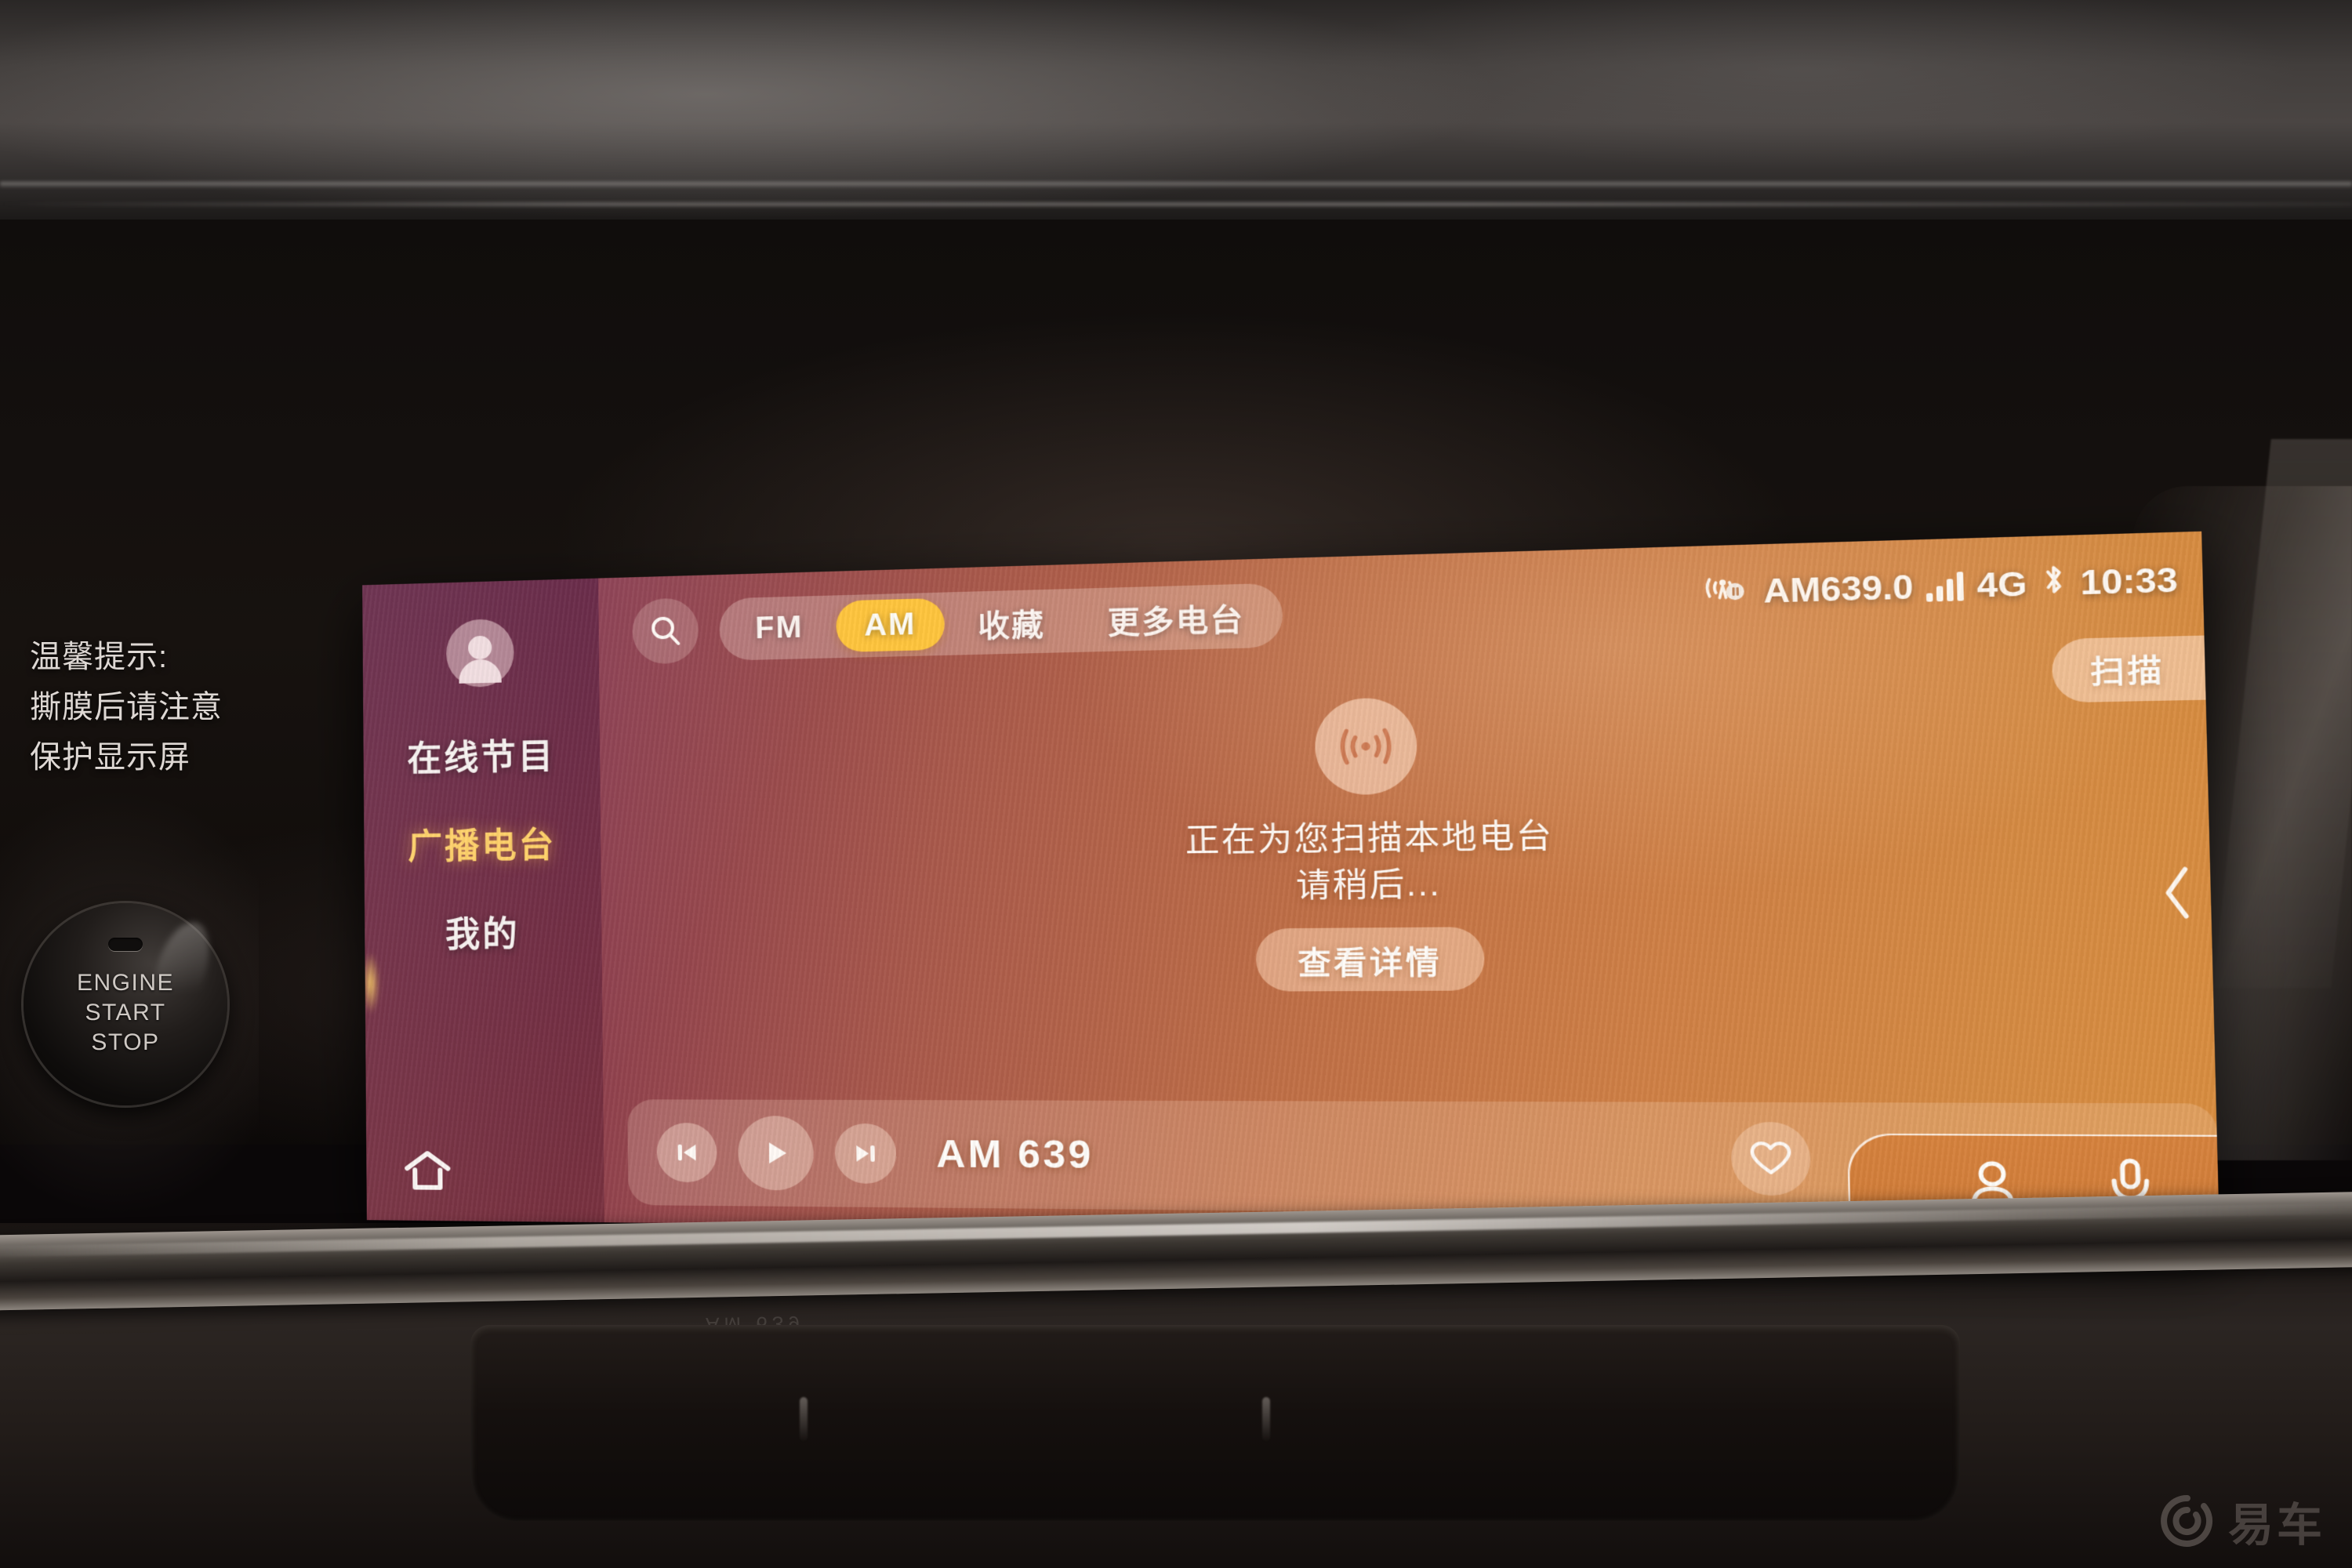 This screenshot has height=1568, width=2352. What do you see at coordinates (1177, 617) in the screenshot?
I see `tab-more-stations: 更多电台` at bounding box center [1177, 617].